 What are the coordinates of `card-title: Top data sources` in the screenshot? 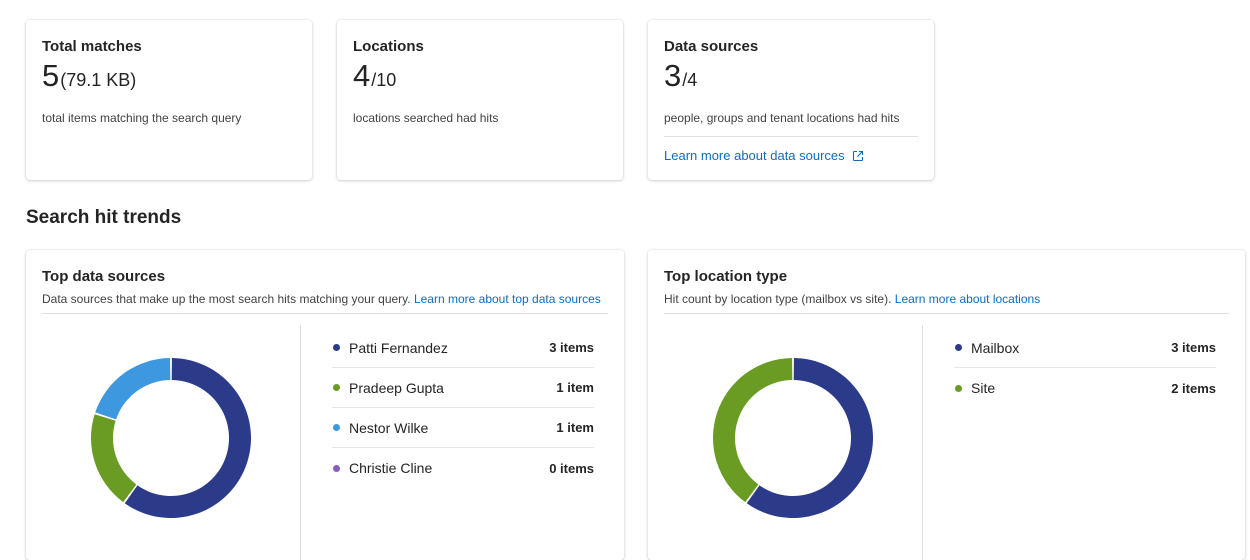 It's located at (104, 276).